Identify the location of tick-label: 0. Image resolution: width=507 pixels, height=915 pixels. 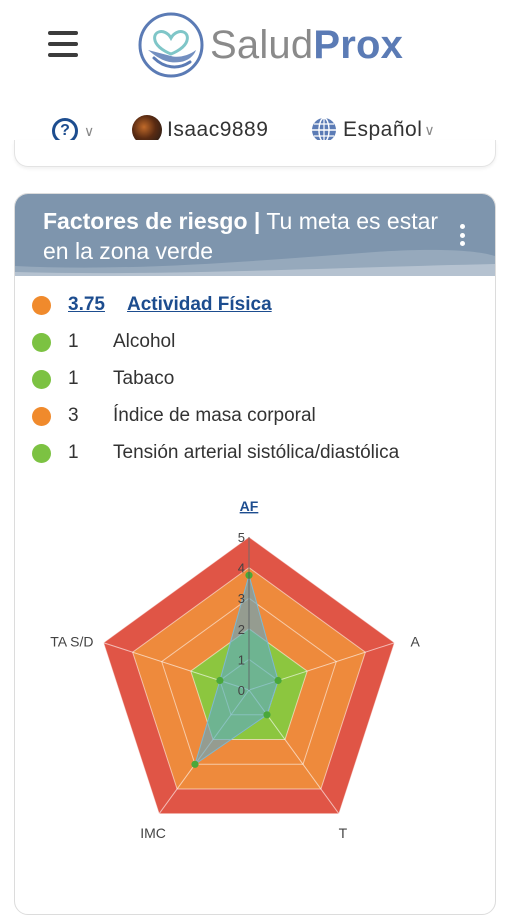
(241, 690).